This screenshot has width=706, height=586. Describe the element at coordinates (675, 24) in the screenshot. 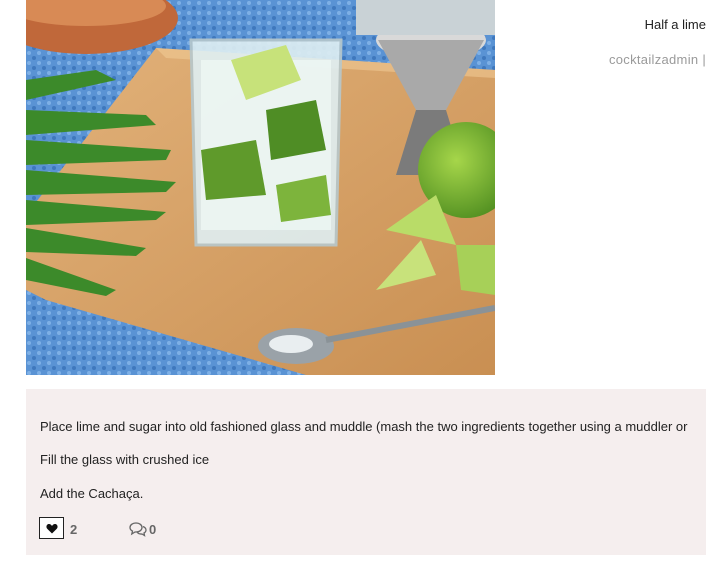

I see `ingredient-text: Half a lime` at that location.